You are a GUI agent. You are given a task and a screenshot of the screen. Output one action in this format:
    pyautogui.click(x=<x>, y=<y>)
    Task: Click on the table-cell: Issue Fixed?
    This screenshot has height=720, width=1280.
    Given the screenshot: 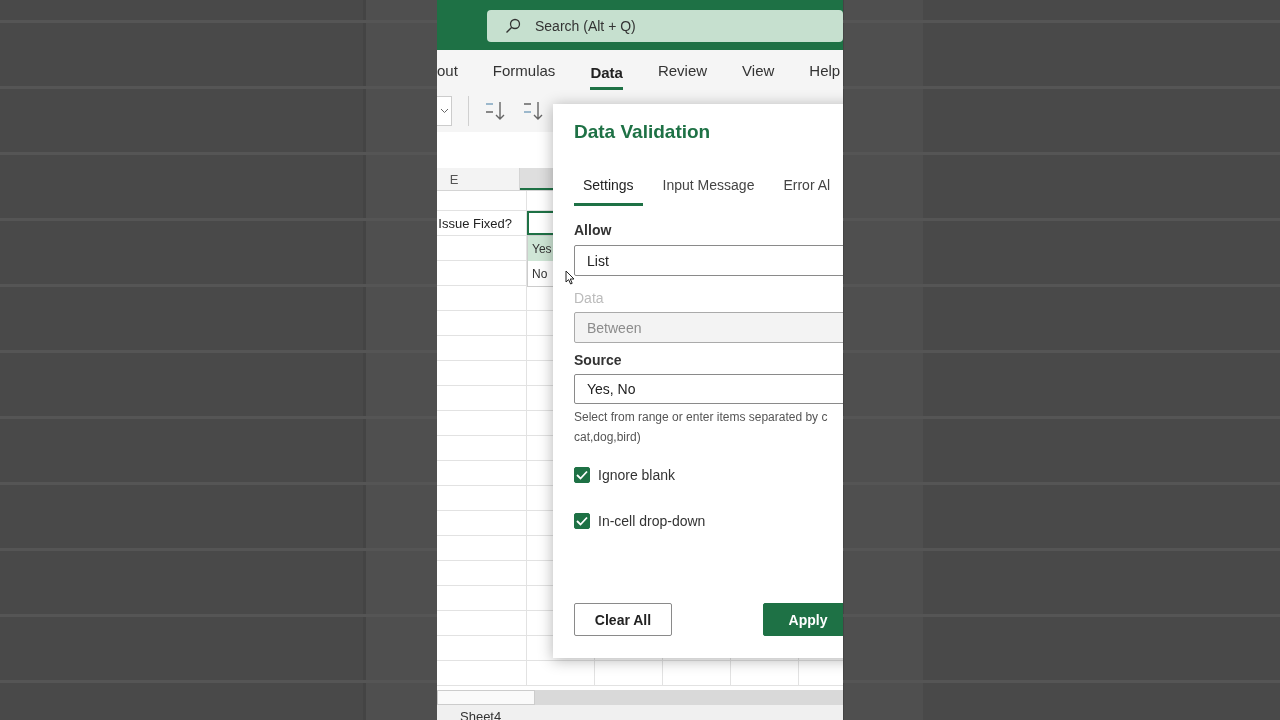 What is the action you would take?
    pyautogui.click(x=482, y=223)
    